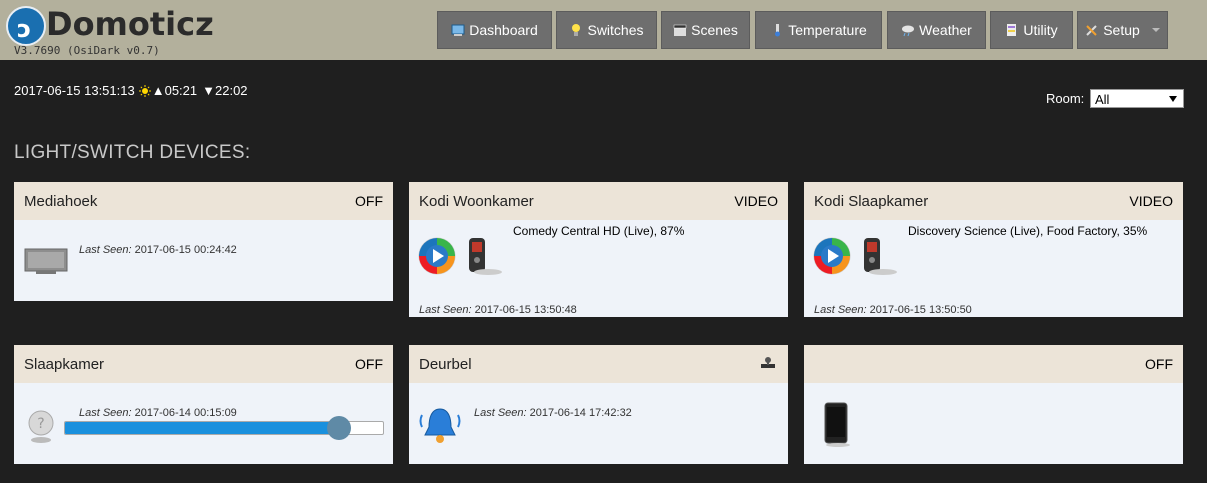  I want to click on nav-setup-label: Setup, so click(1121, 30).